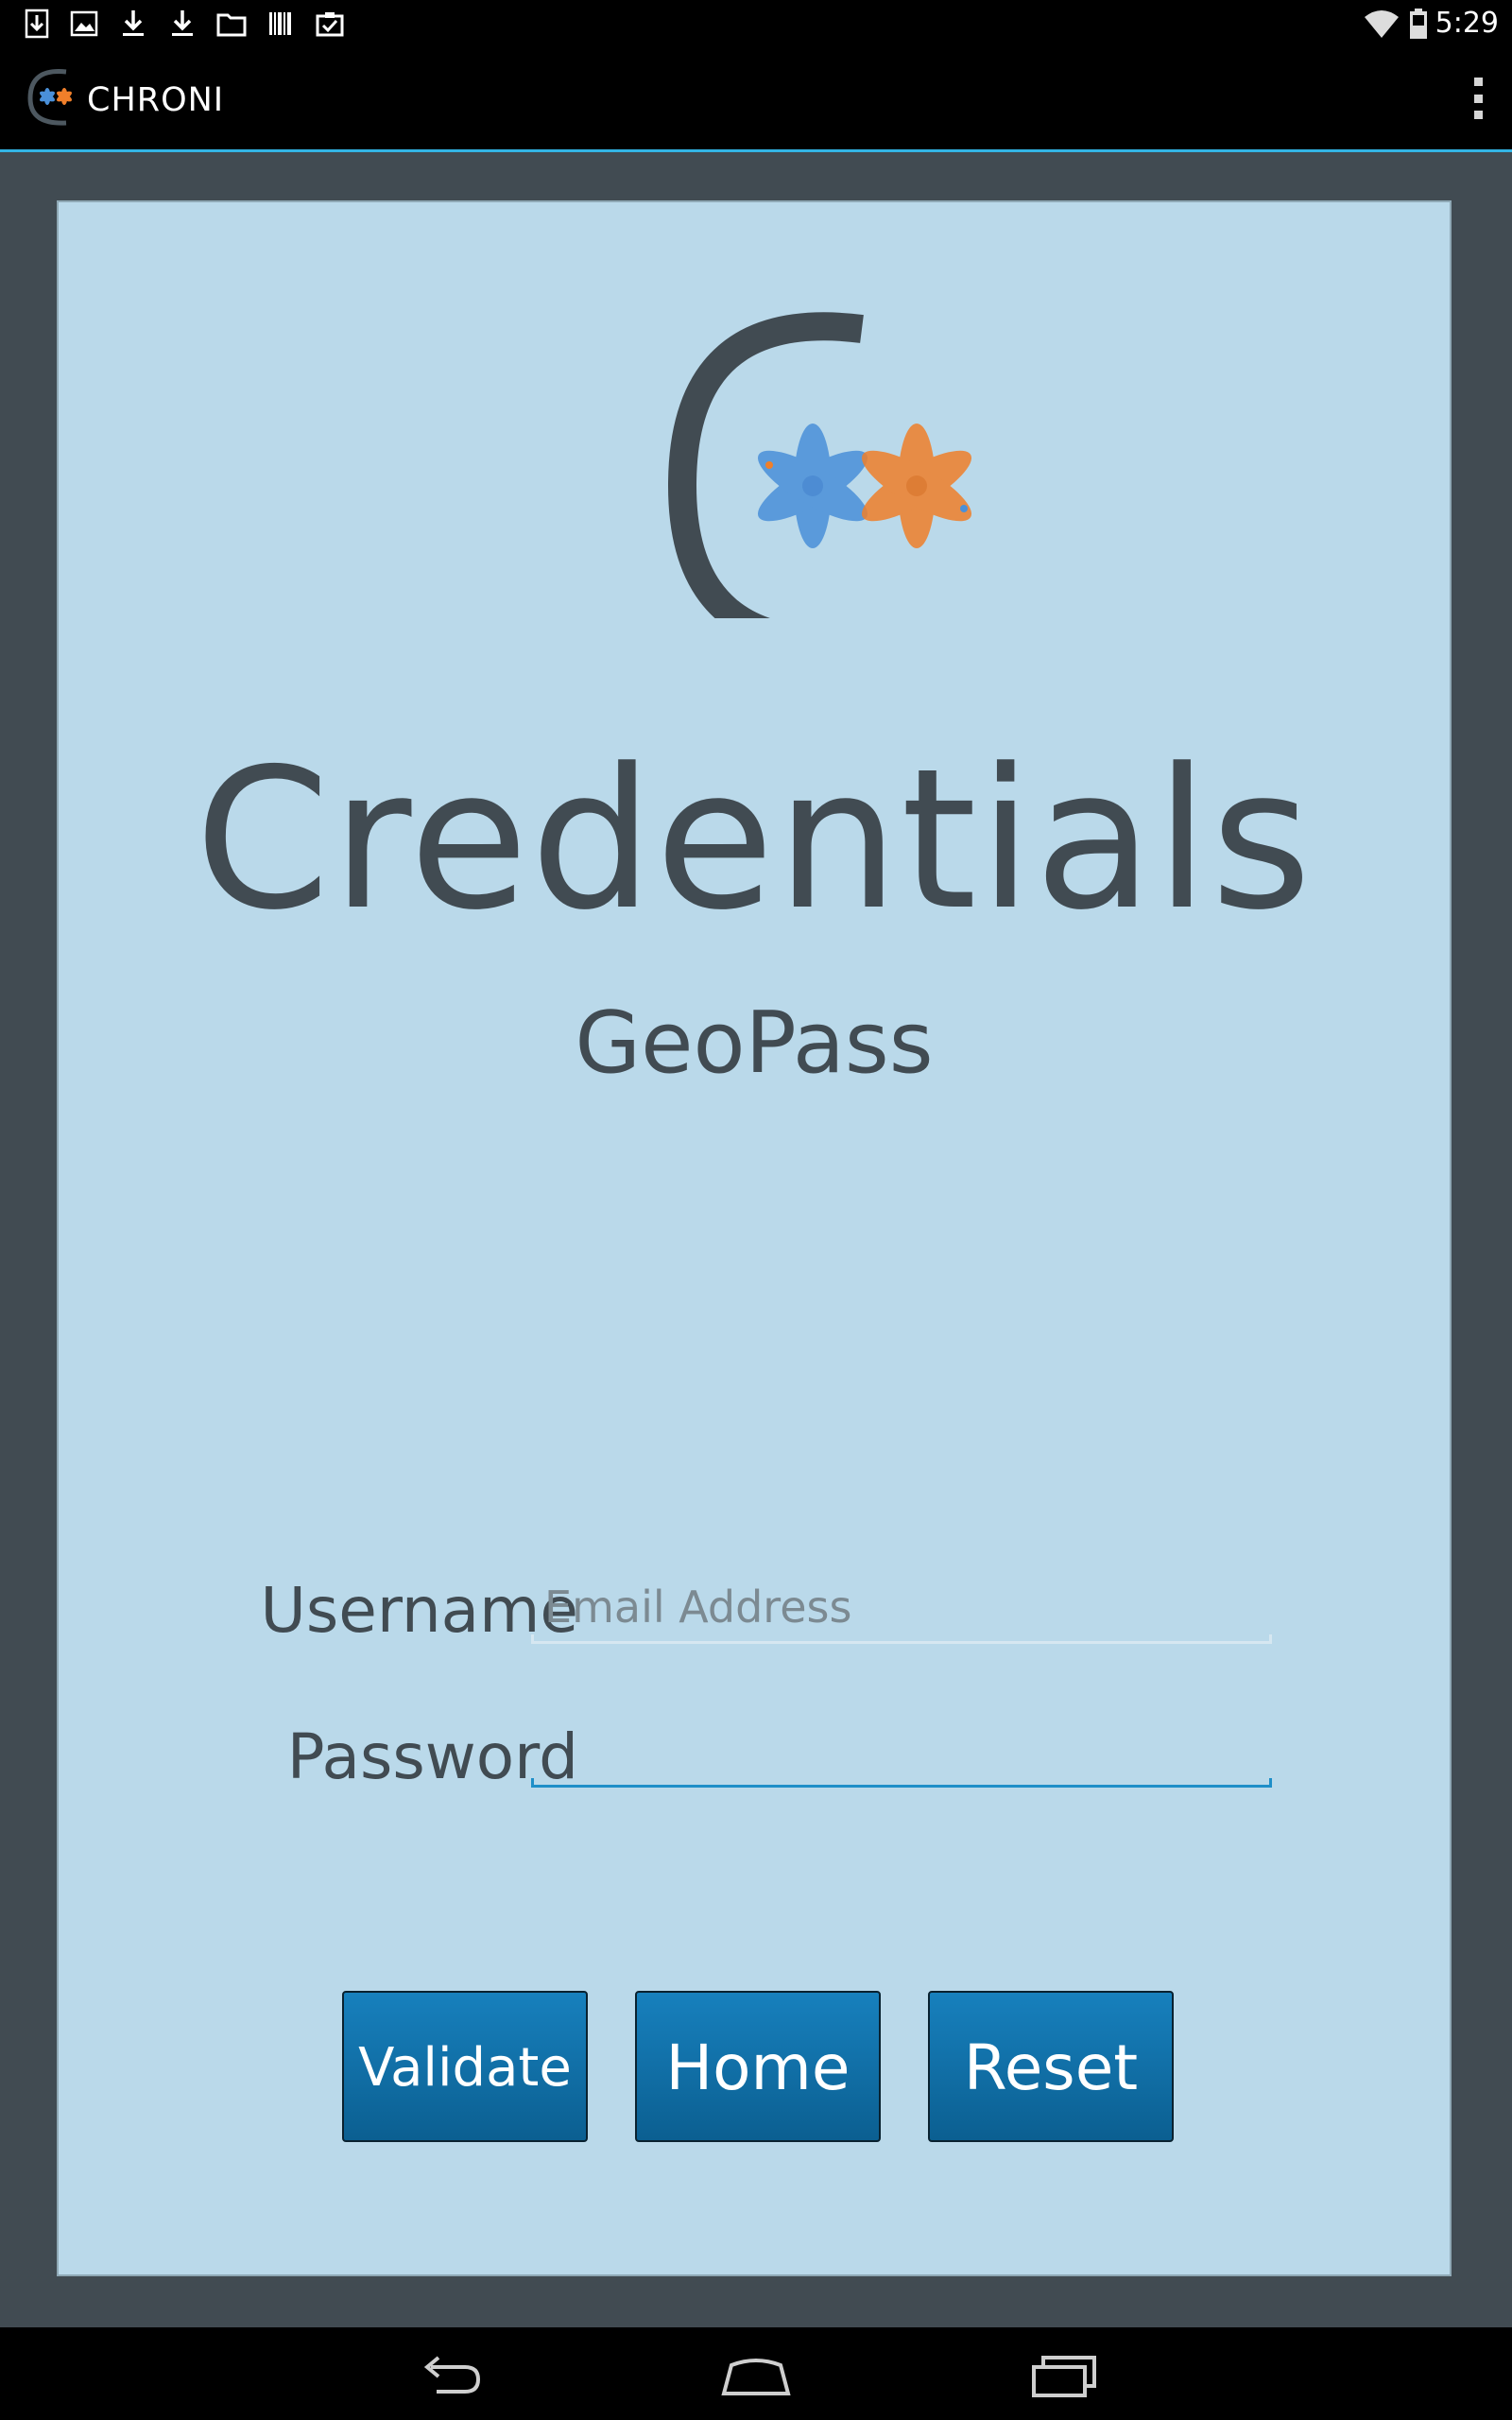 The width and height of the screenshot is (1512, 2420). Describe the element at coordinates (756, 24) in the screenshot. I see `status-bar: 5:29` at that location.